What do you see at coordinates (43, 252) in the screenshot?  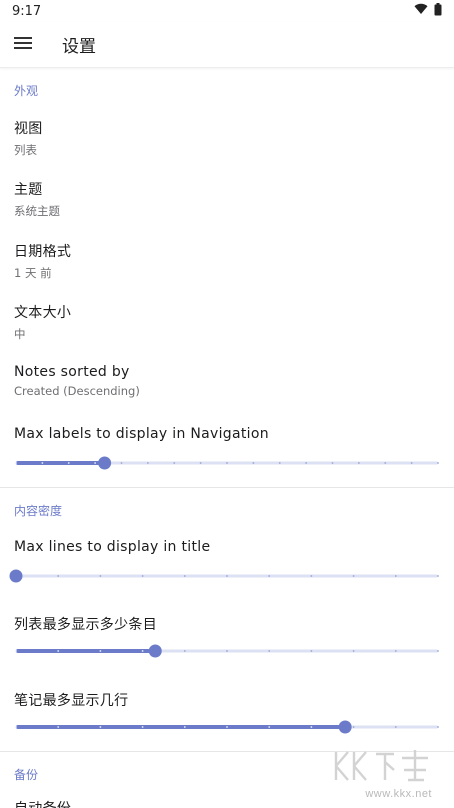 I see `setting-title: 日期格式` at bounding box center [43, 252].